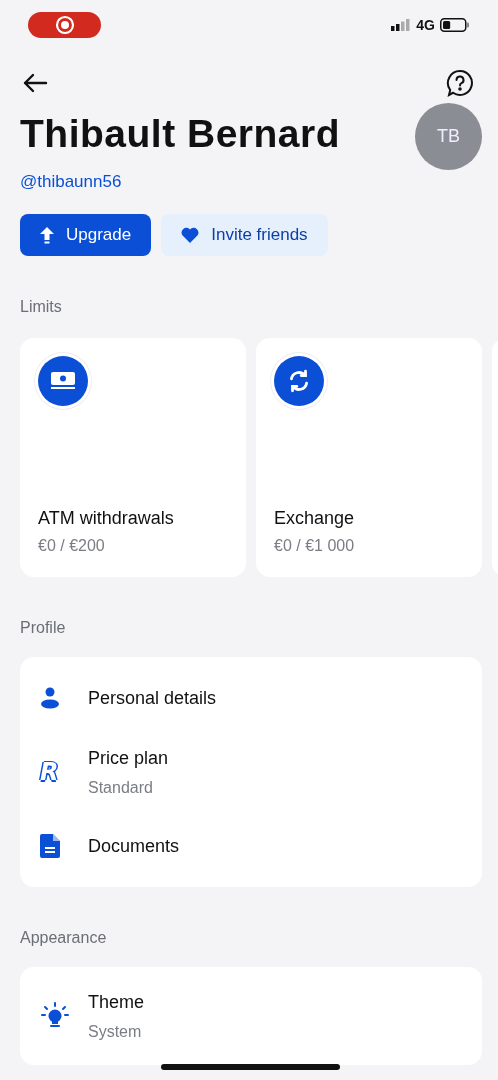  What do you see at coordinates (244, 235) in the screenshot?
I see `invite-button: Invite friends` at bounding box center [244, 235].